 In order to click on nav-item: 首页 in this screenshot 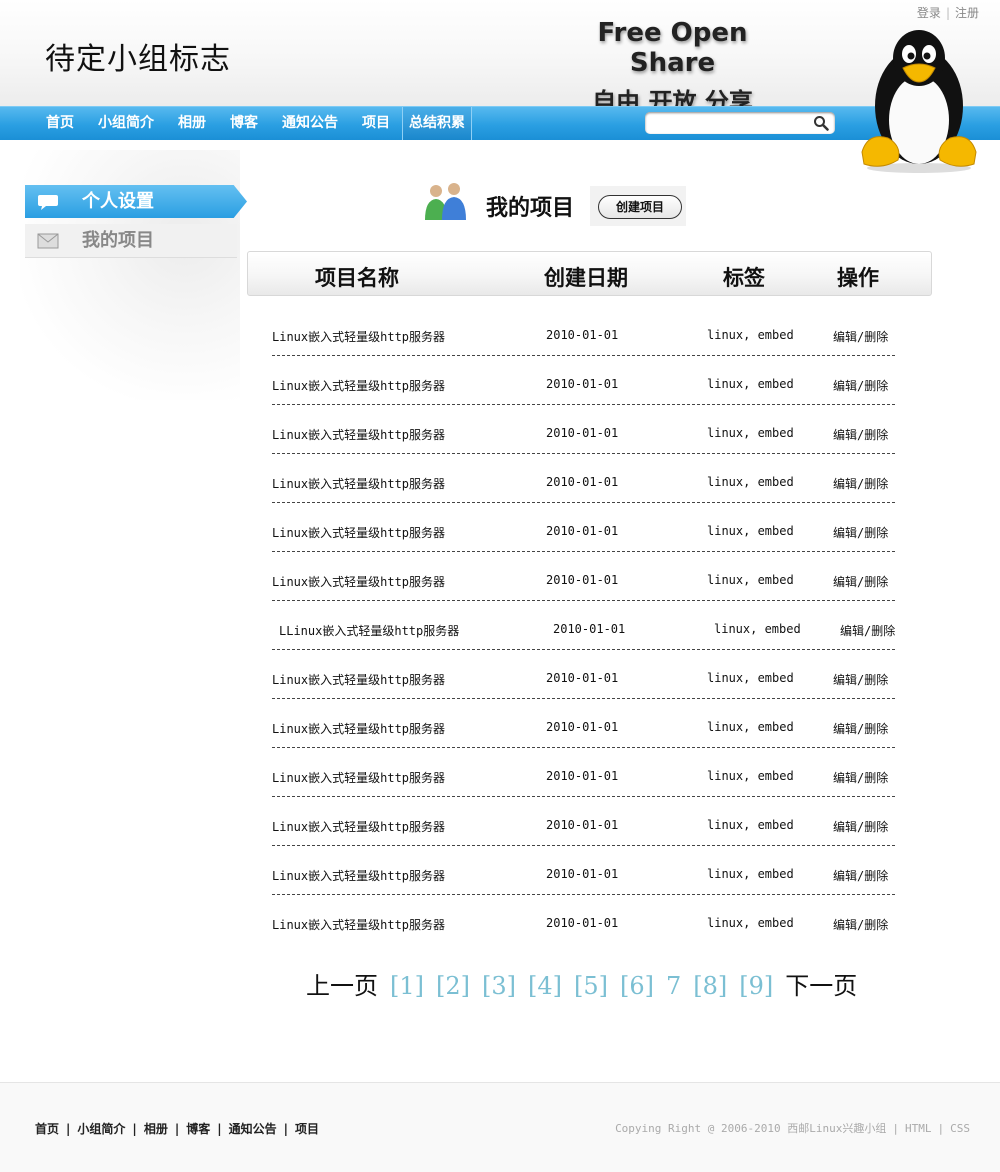, I will do `click(60, 123)`.